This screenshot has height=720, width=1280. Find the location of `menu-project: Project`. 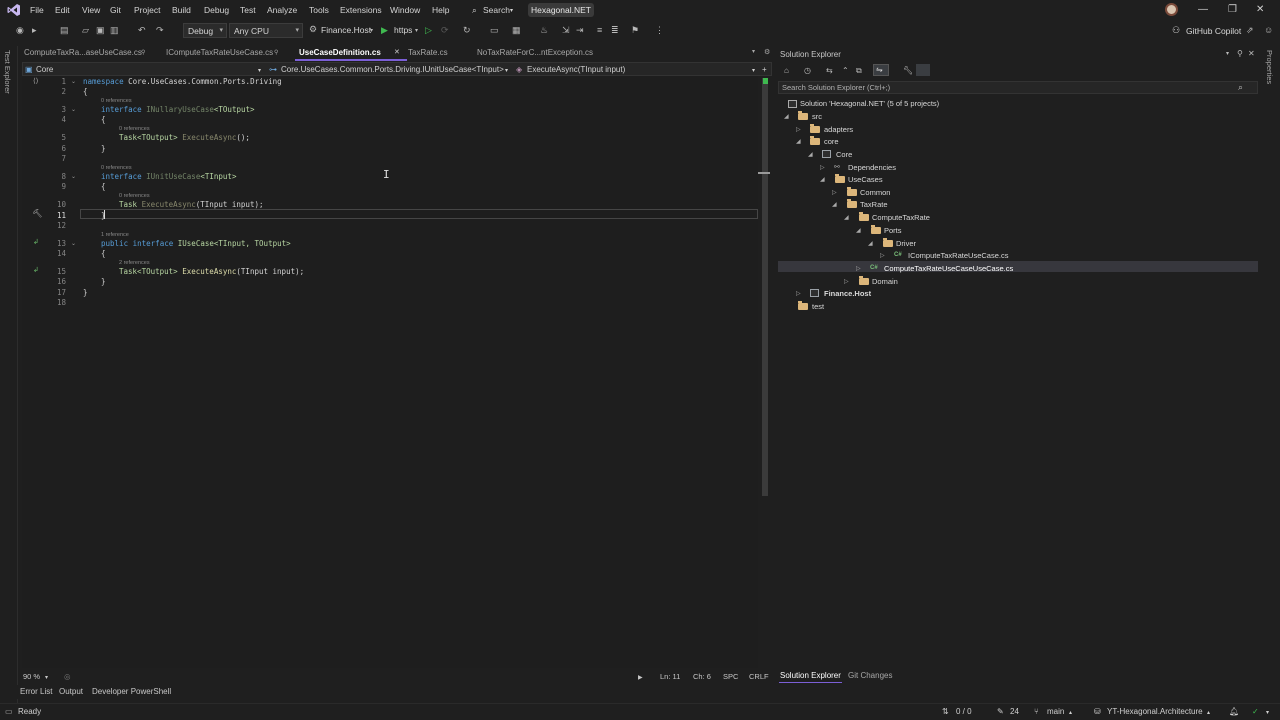

menu-project: Project is located at coordinates (147, 10).